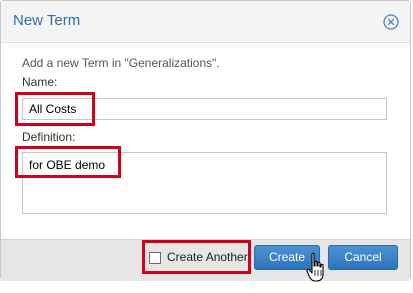 The image size is (413, 293). Describe the element at coordinates (55, 109) in the screenshot. I see `name-highlight-box` at that location.